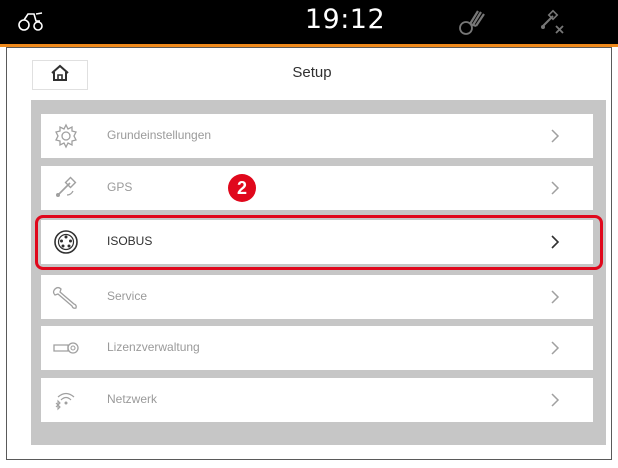 The width and height of the screenshot is (618, 468). What do you see at coordinates (472, 24) in the screenshot?
I see `implement-icon` at bounding box center [472, 24].